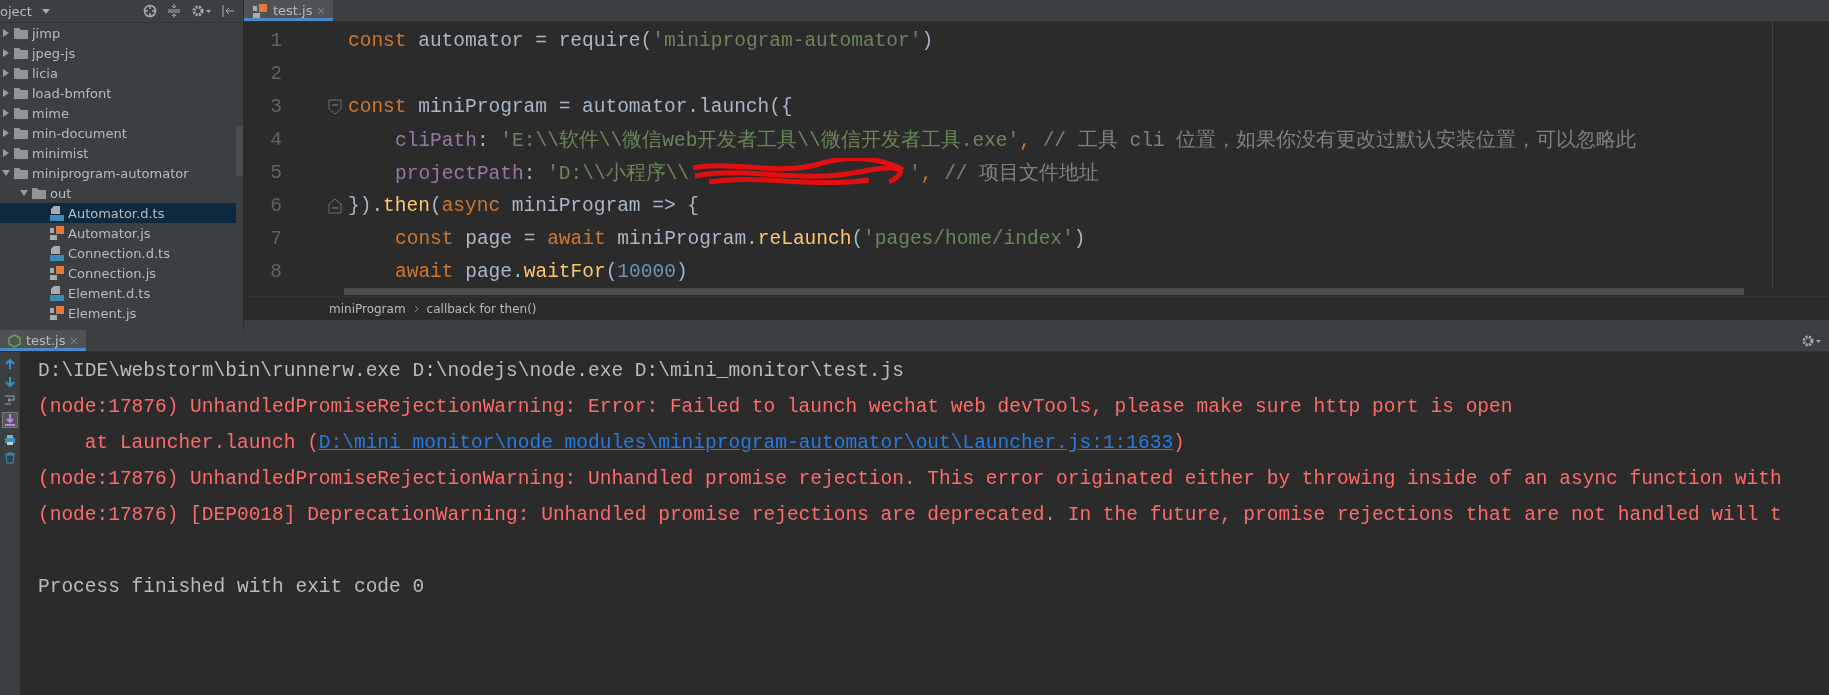  What do you see at coordinates (54, 53) in the screenshot?
I see `tree-item-label: jpeg-js` at bounding box center [54, 53].